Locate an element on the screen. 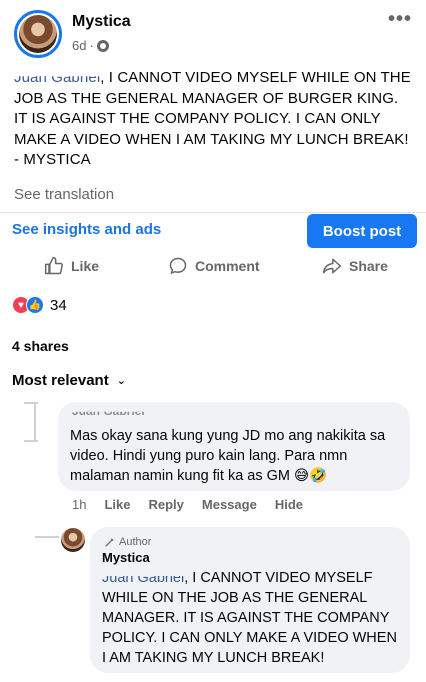  author-badge: Author is located at coordinates (127, 542).